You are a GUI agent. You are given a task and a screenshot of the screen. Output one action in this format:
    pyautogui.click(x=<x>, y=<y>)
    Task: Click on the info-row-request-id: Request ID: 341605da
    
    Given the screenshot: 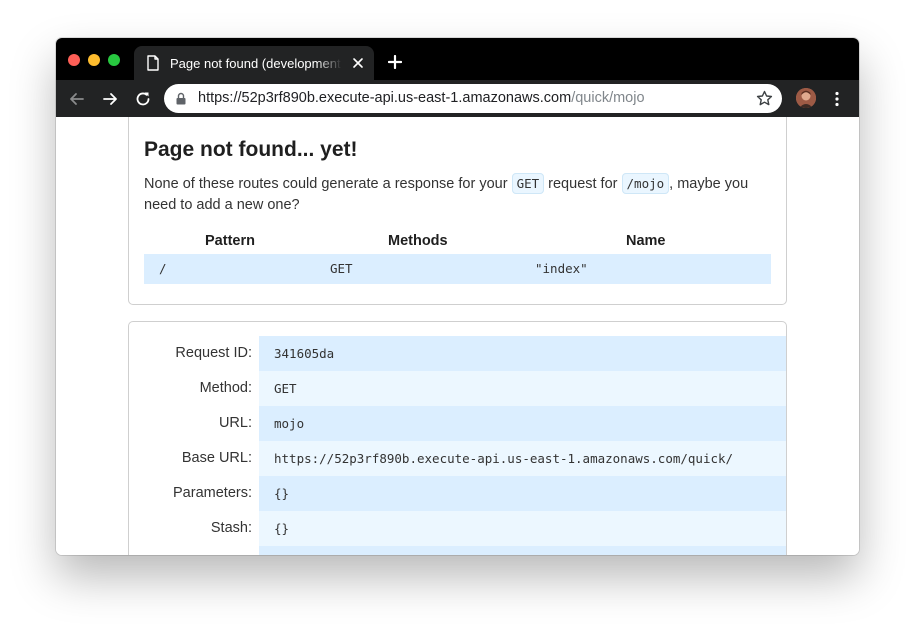 What is the action you would take?
    pyautogui.click(x=457, y=353)
    